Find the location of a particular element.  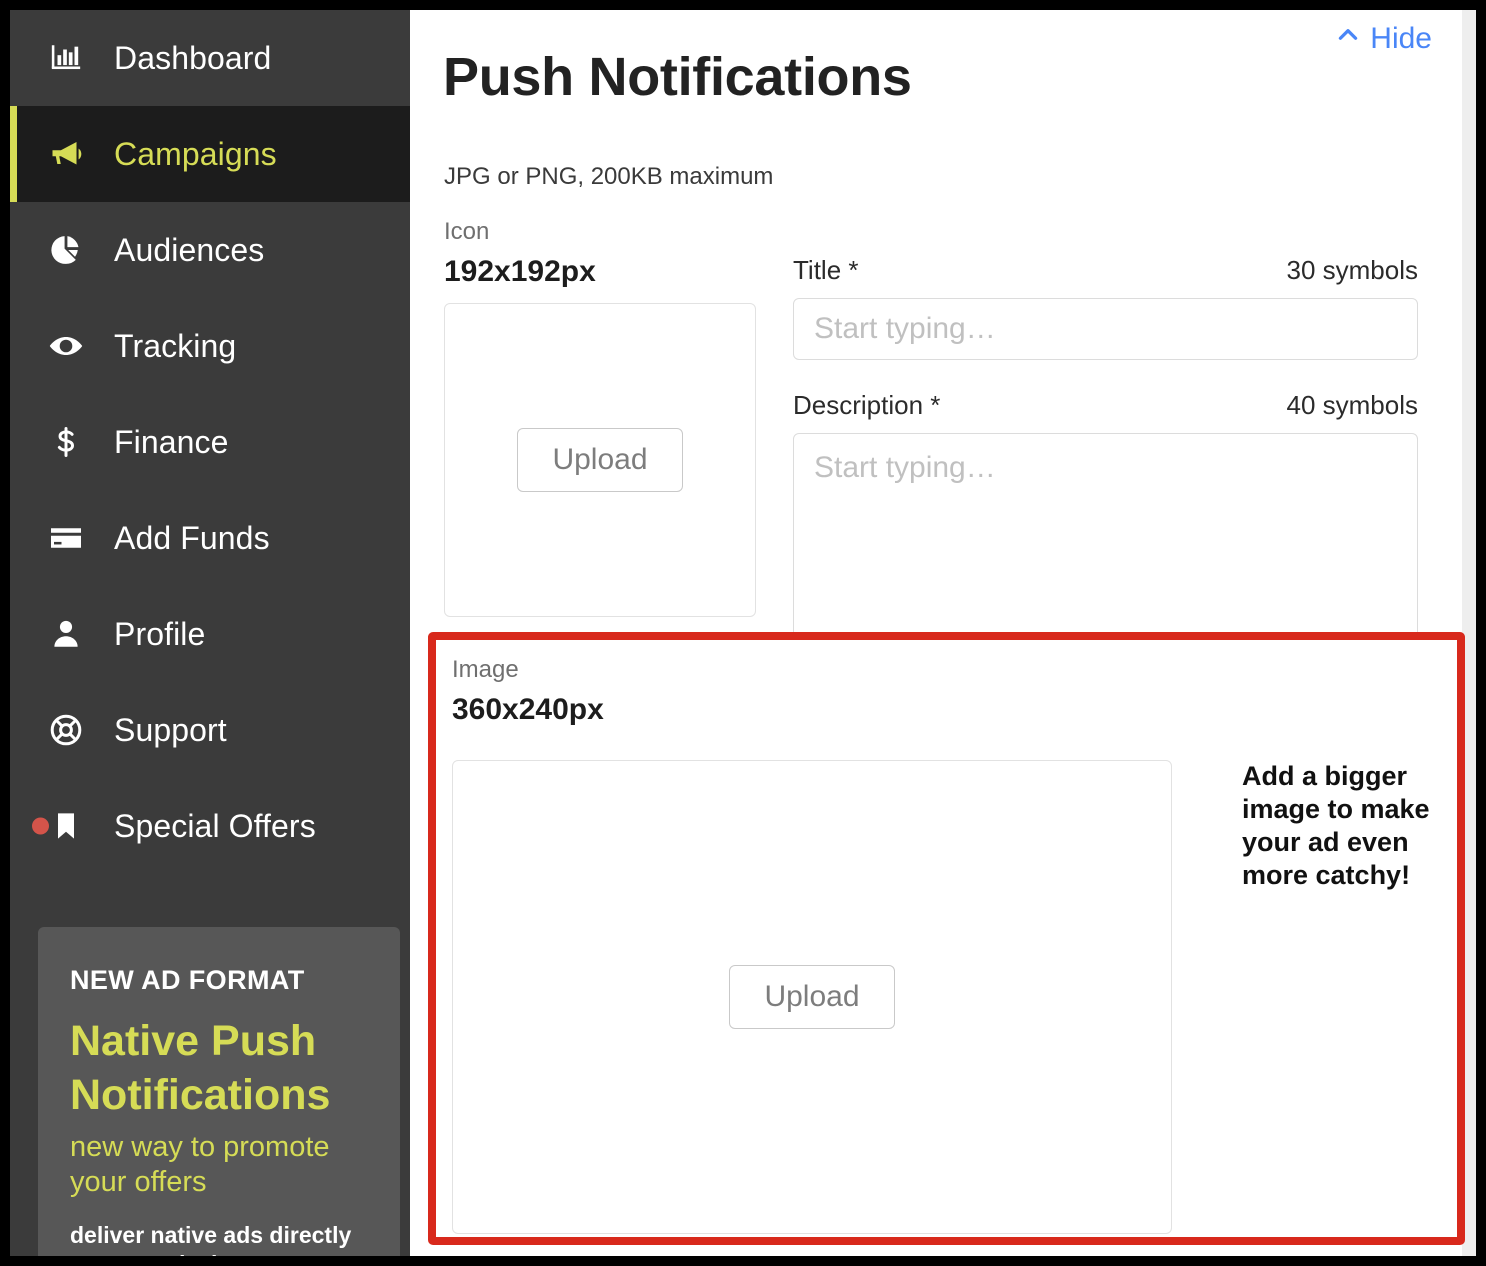

title-input is located at coordinates (1105, 329).